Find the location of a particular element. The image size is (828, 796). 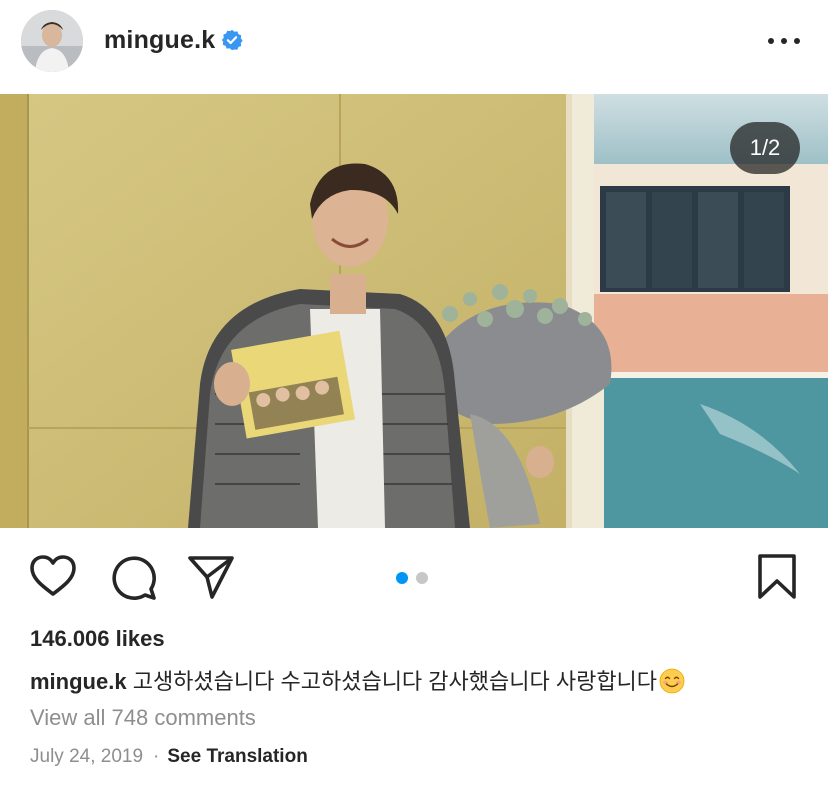

smiling-face-emoji is located at coordinates (672, 681).